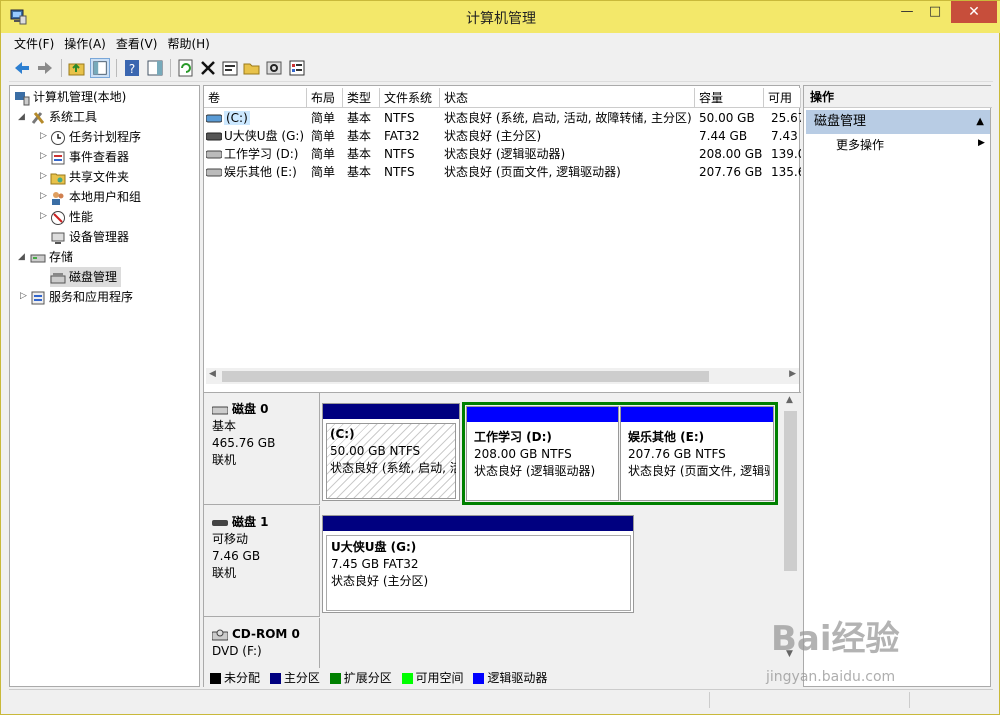  What do you see at coordinates (71, 217) in the screenshot?
I see `tree-item-performance: 性能` at bounding box center [71, 217].